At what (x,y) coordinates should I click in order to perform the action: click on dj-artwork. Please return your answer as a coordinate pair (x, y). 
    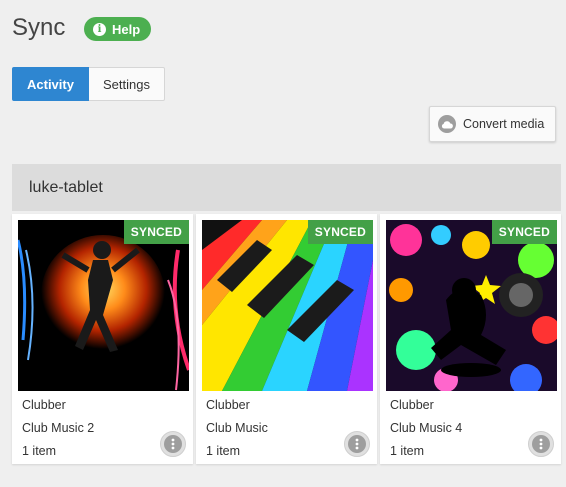
    Looking at the image, I should click on (471, 305).